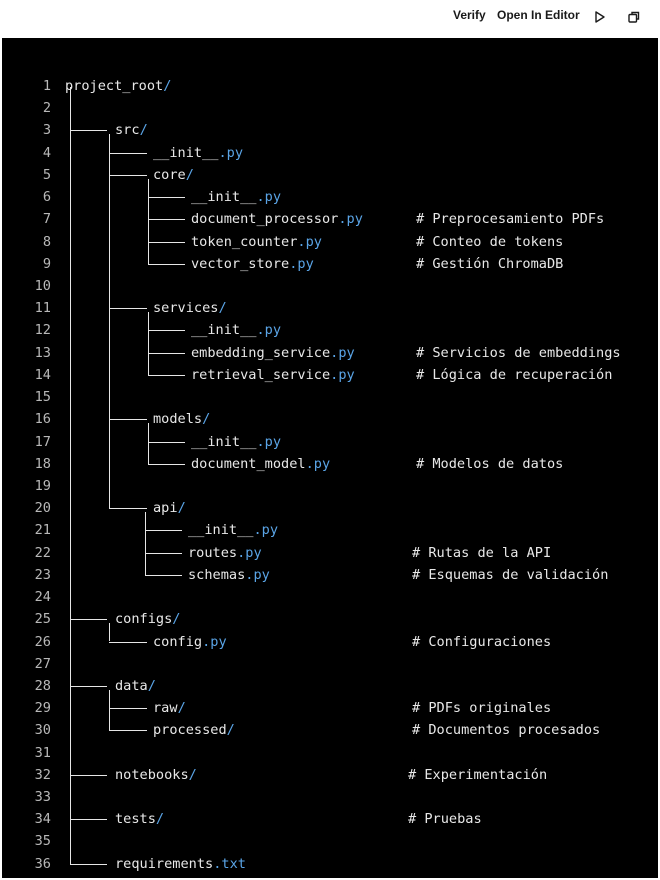 This screenshot has height=880, width=660. I want to click on code-comment: # Experimentación, so click(477, 775).